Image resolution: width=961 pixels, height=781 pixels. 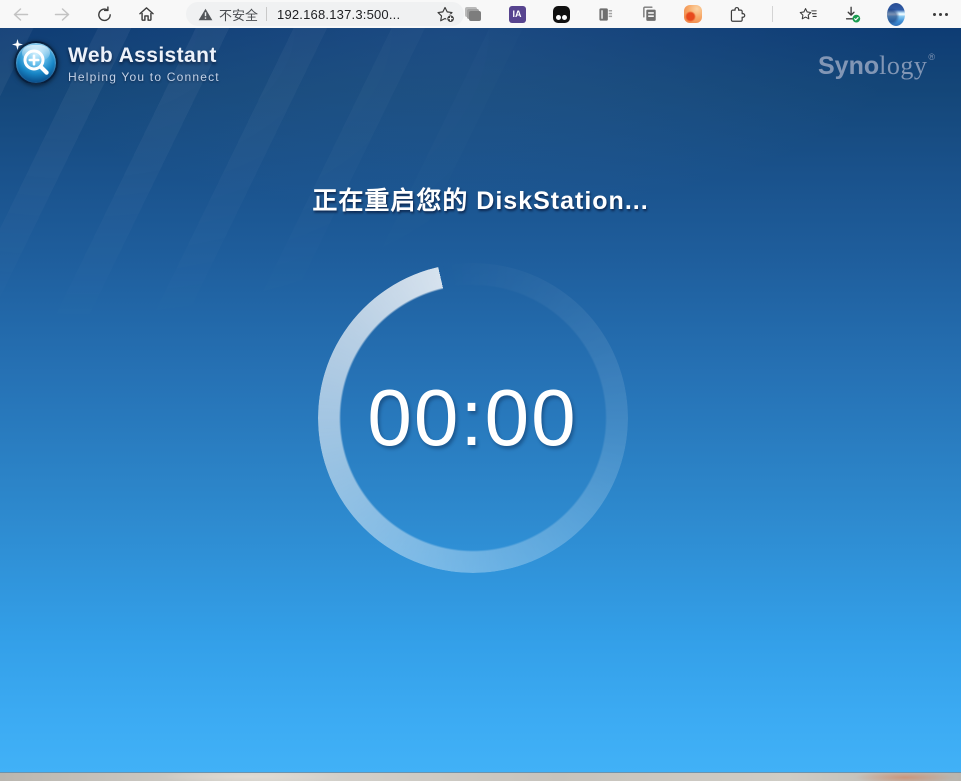 I want to click on copy-pages-extension-button, so click(x=649, y=14).